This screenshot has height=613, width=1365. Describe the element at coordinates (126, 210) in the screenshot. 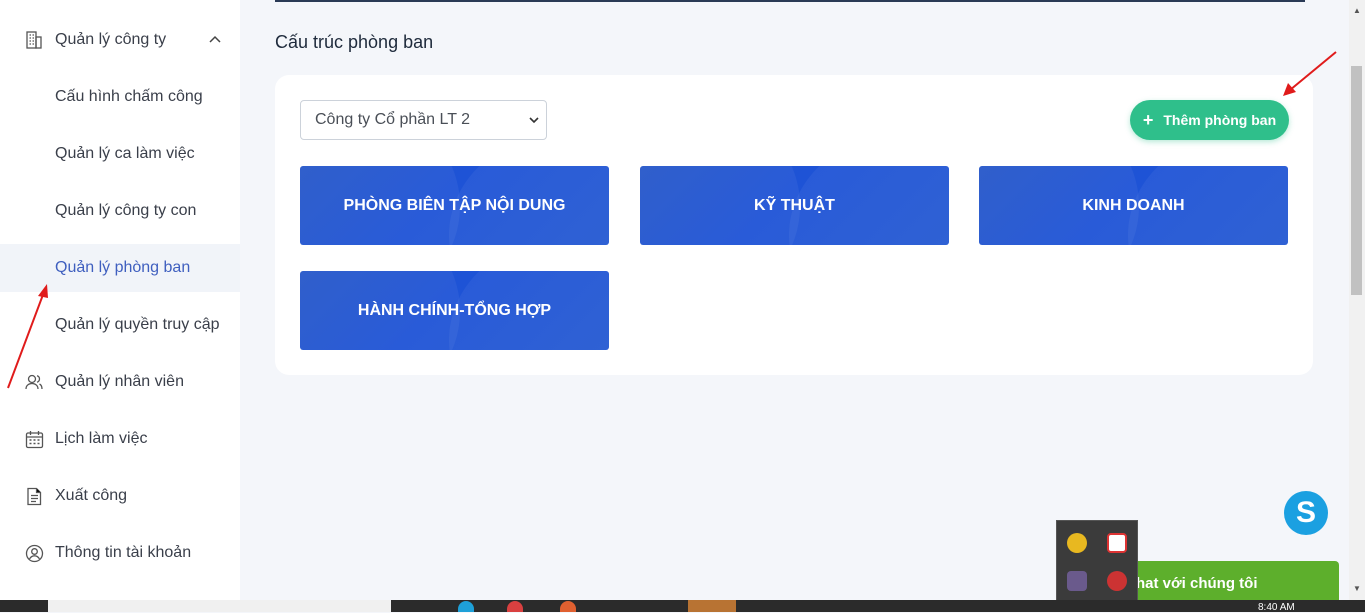

I see `sidebar-item-label: Quản lý công ty con` at that location.